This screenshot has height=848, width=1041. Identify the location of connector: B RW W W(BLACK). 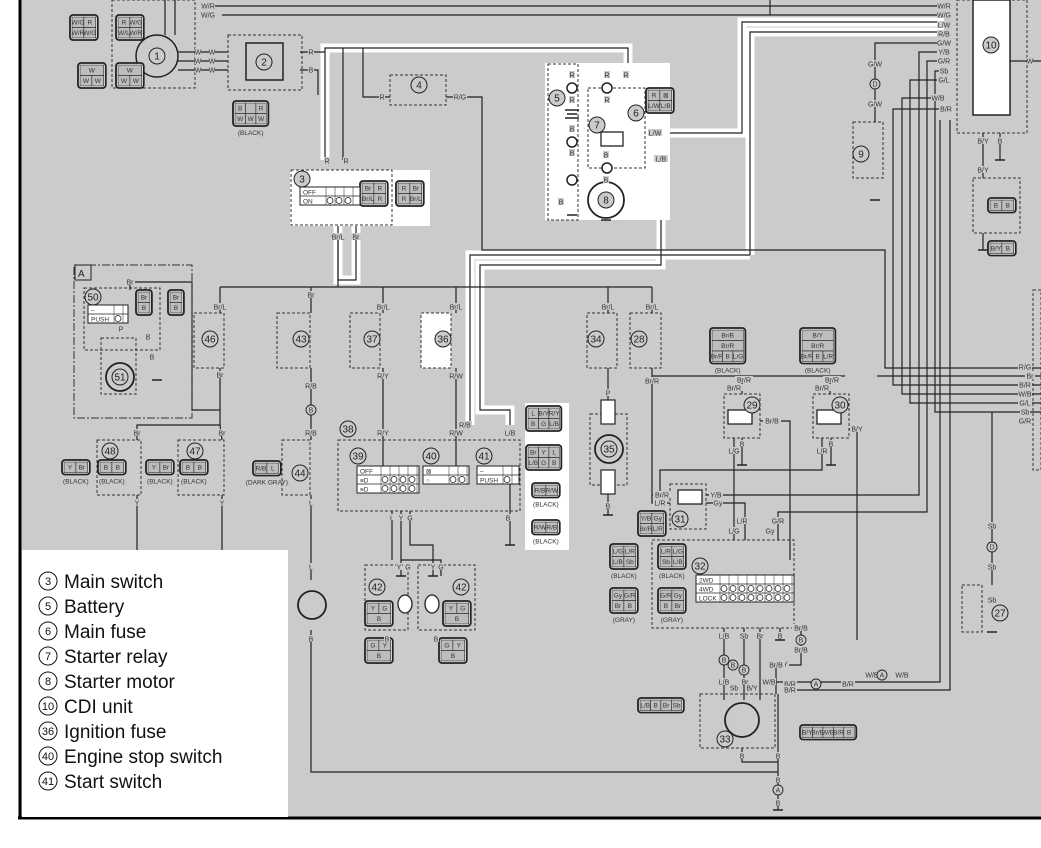
(251, 118).